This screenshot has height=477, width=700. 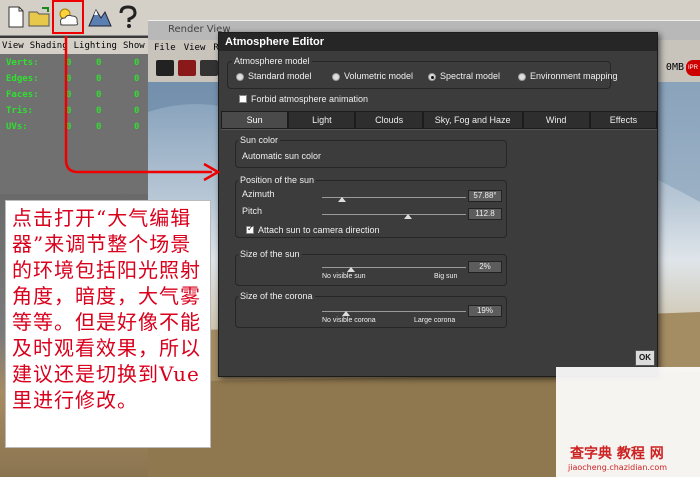 I want to click on tab-clouds: Clouds, so click(x=389, y=120).